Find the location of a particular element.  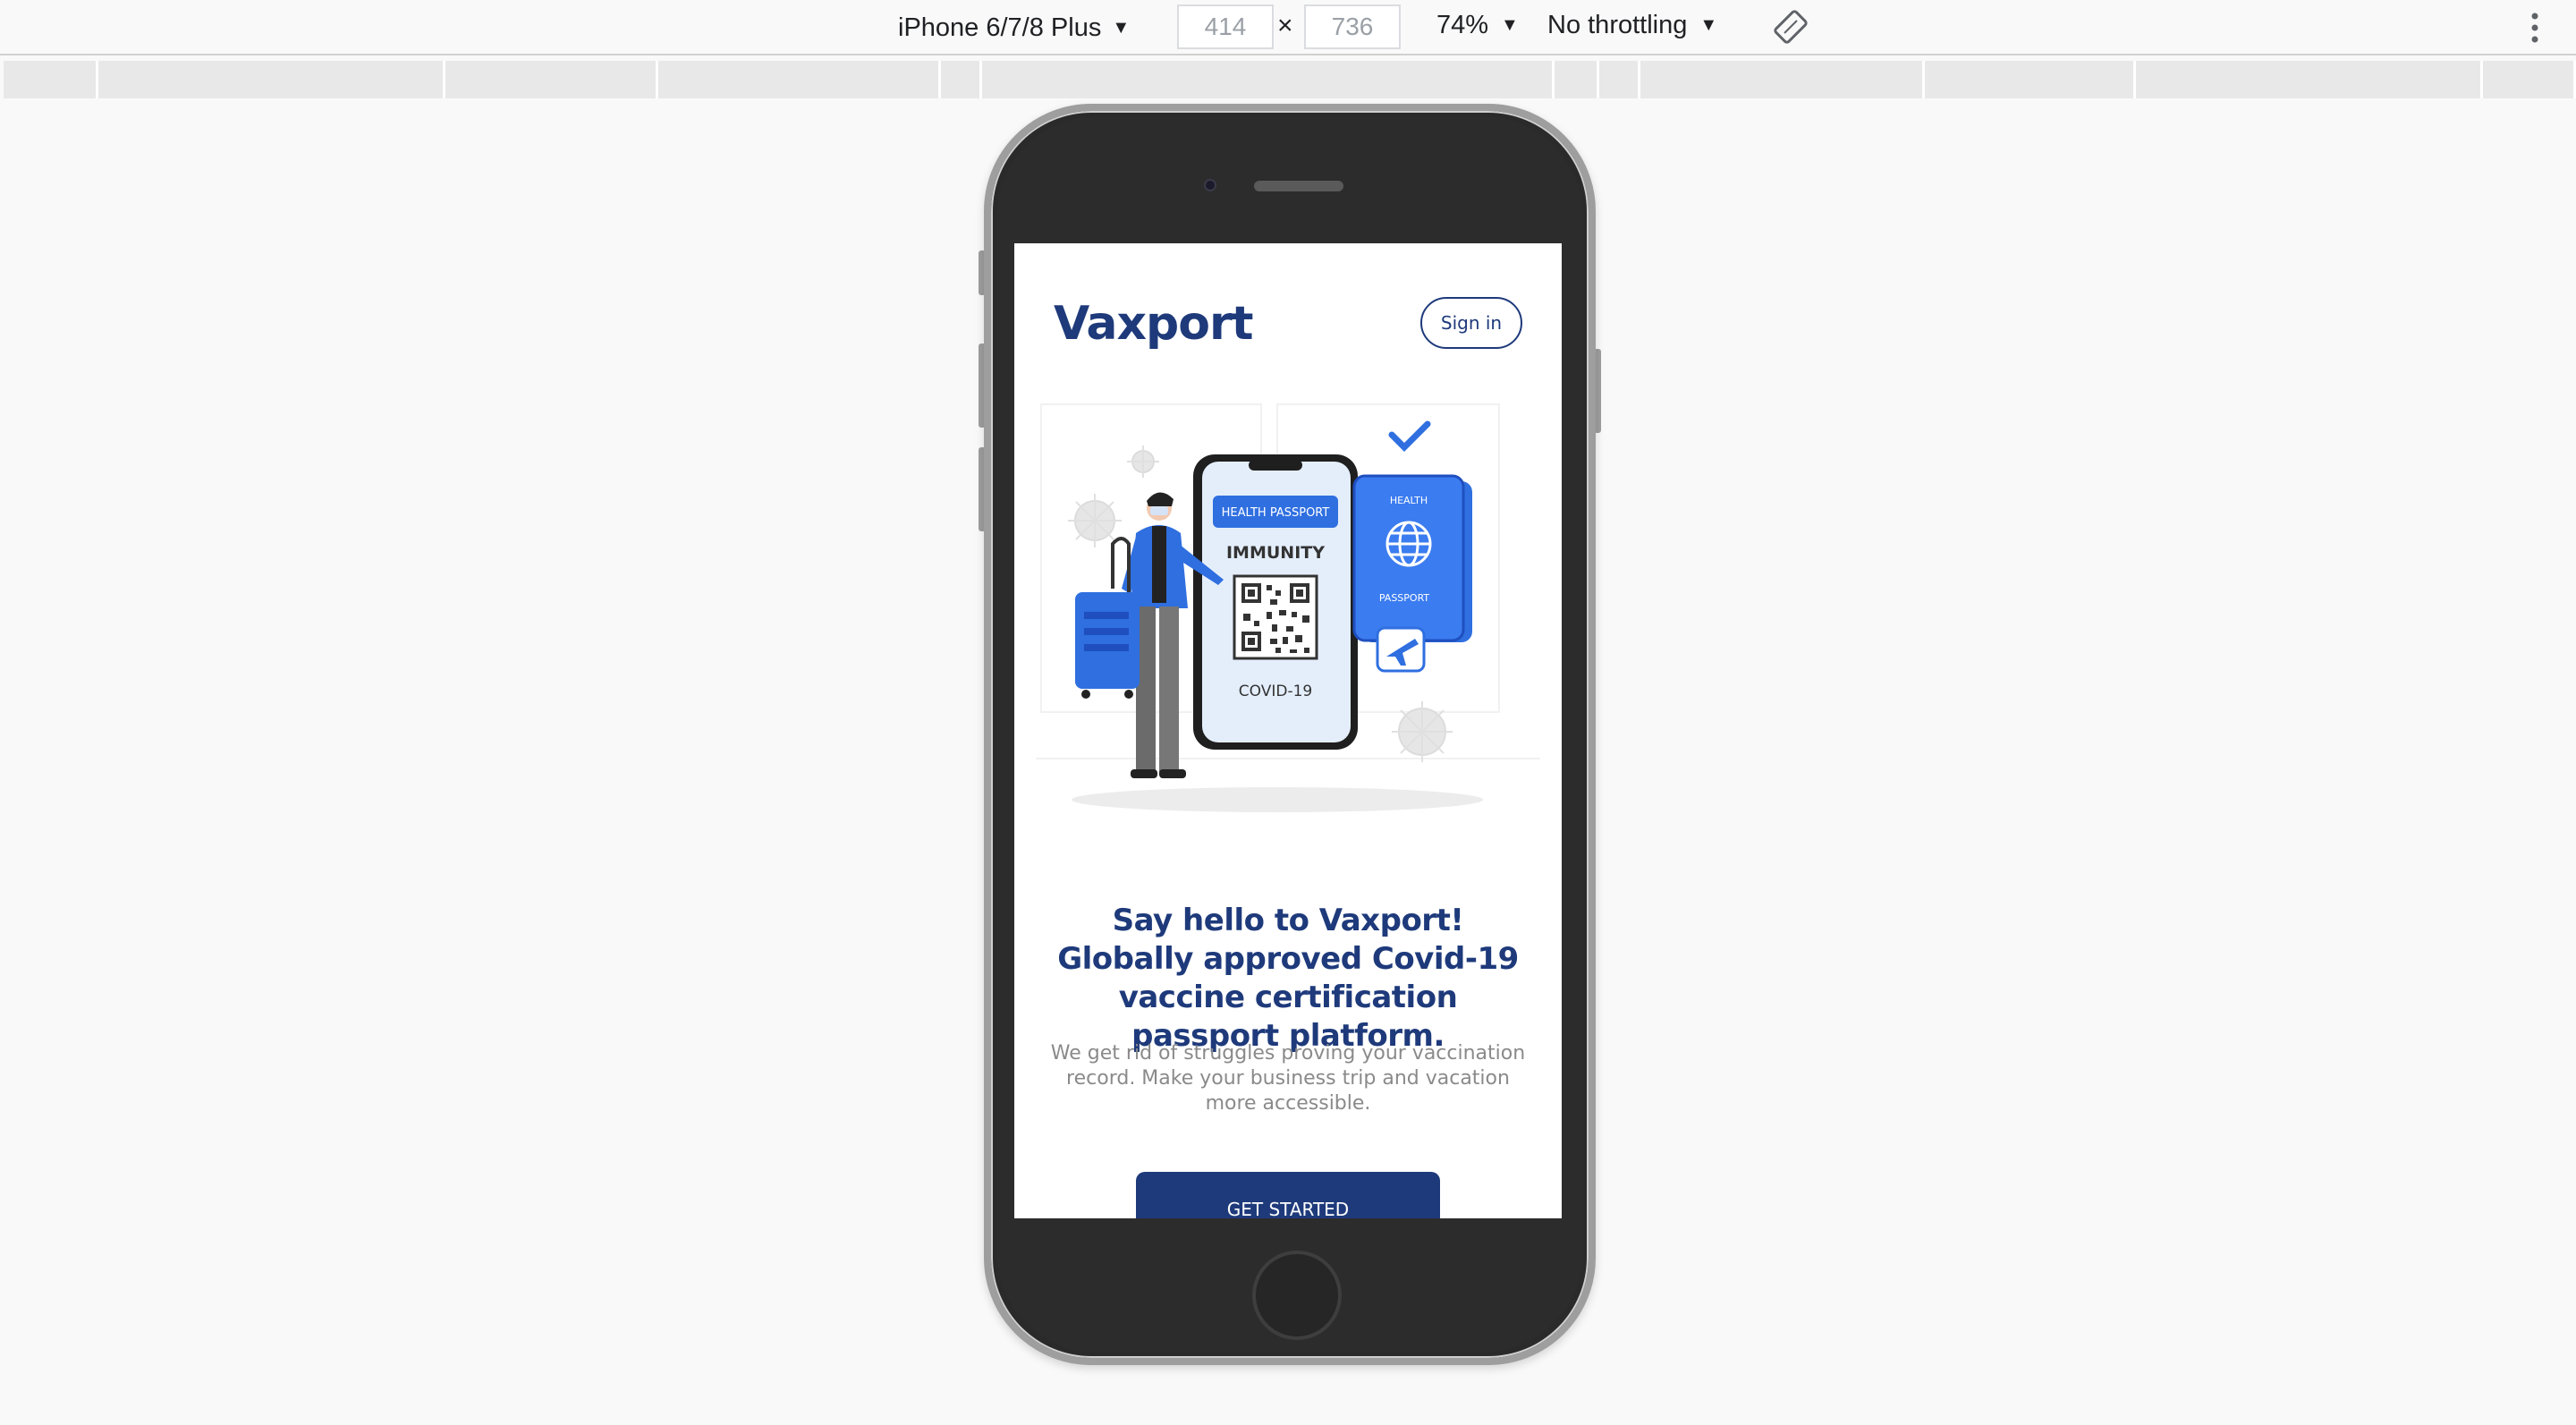

home-button is located at coordinates (1297, 1295).